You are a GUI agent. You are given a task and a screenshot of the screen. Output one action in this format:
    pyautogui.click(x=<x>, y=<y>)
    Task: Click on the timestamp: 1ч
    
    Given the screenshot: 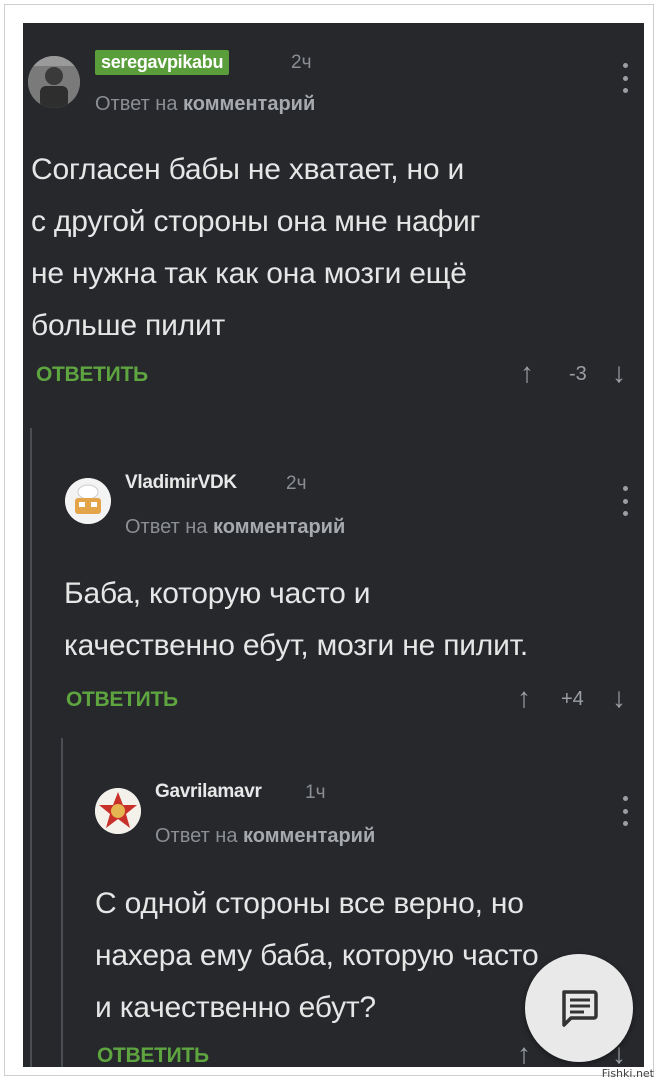 What is the action you would take?
    pyautogui.click(x=315, y=792)
    